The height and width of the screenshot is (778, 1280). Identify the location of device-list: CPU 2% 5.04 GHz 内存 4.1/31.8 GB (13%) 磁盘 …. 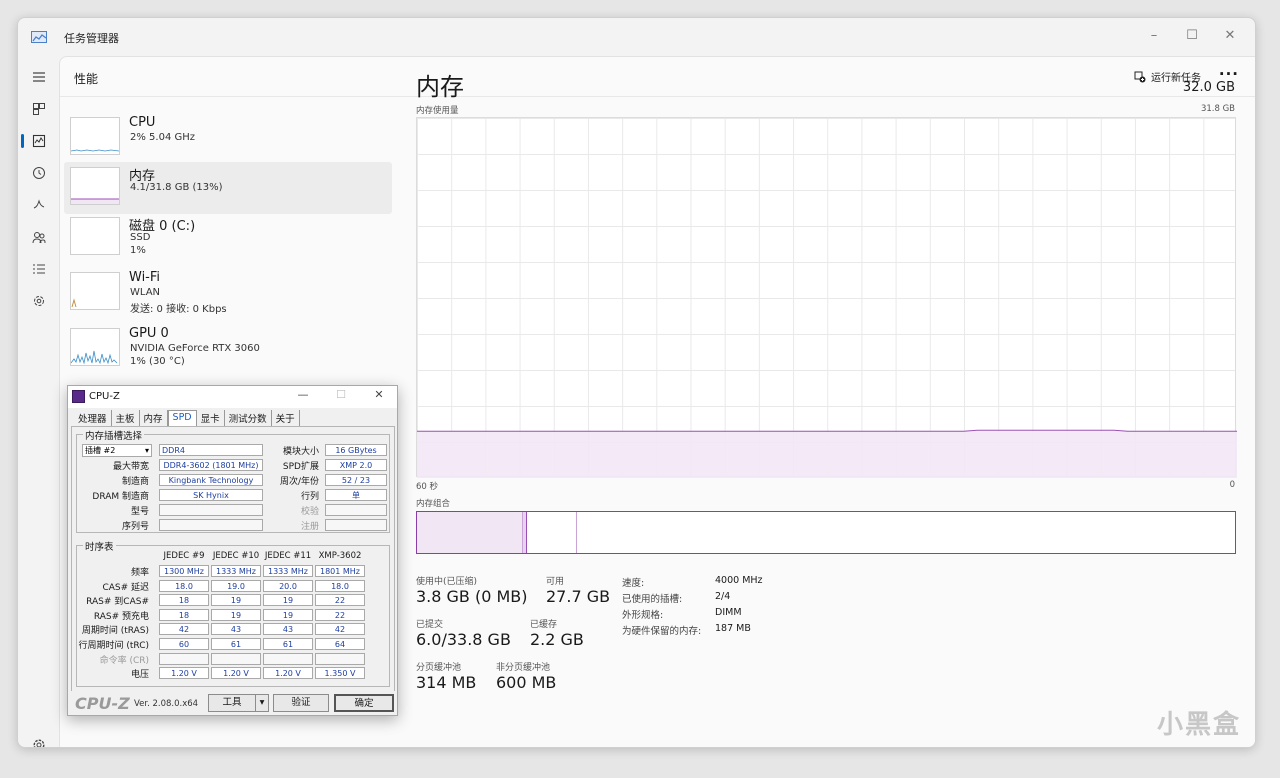
(226, 251).